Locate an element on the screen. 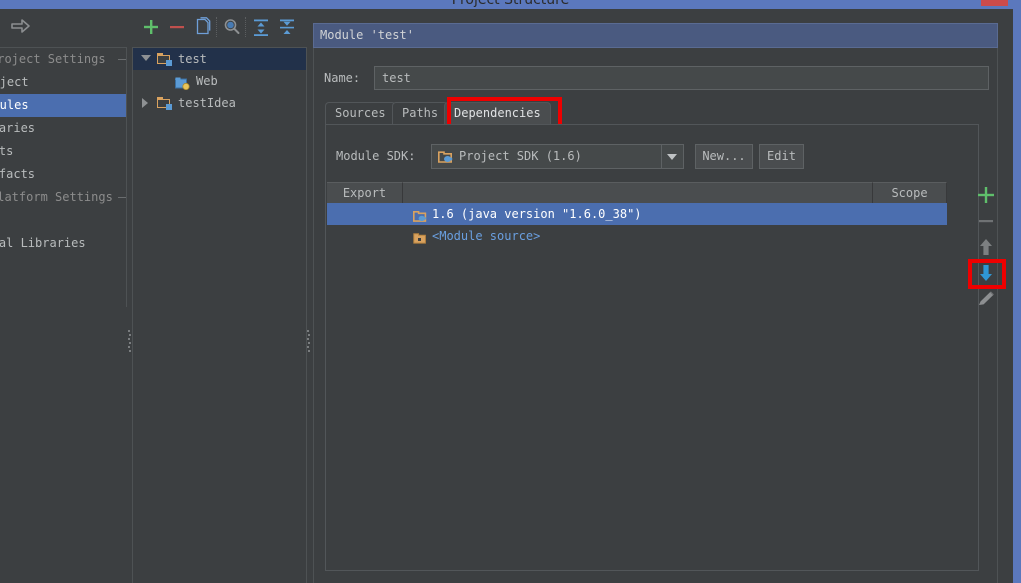 Image resolution: width=1021 pixels, height=583 pixels. sidebar-item-label: Libraries is located at coordinates (18, 128).